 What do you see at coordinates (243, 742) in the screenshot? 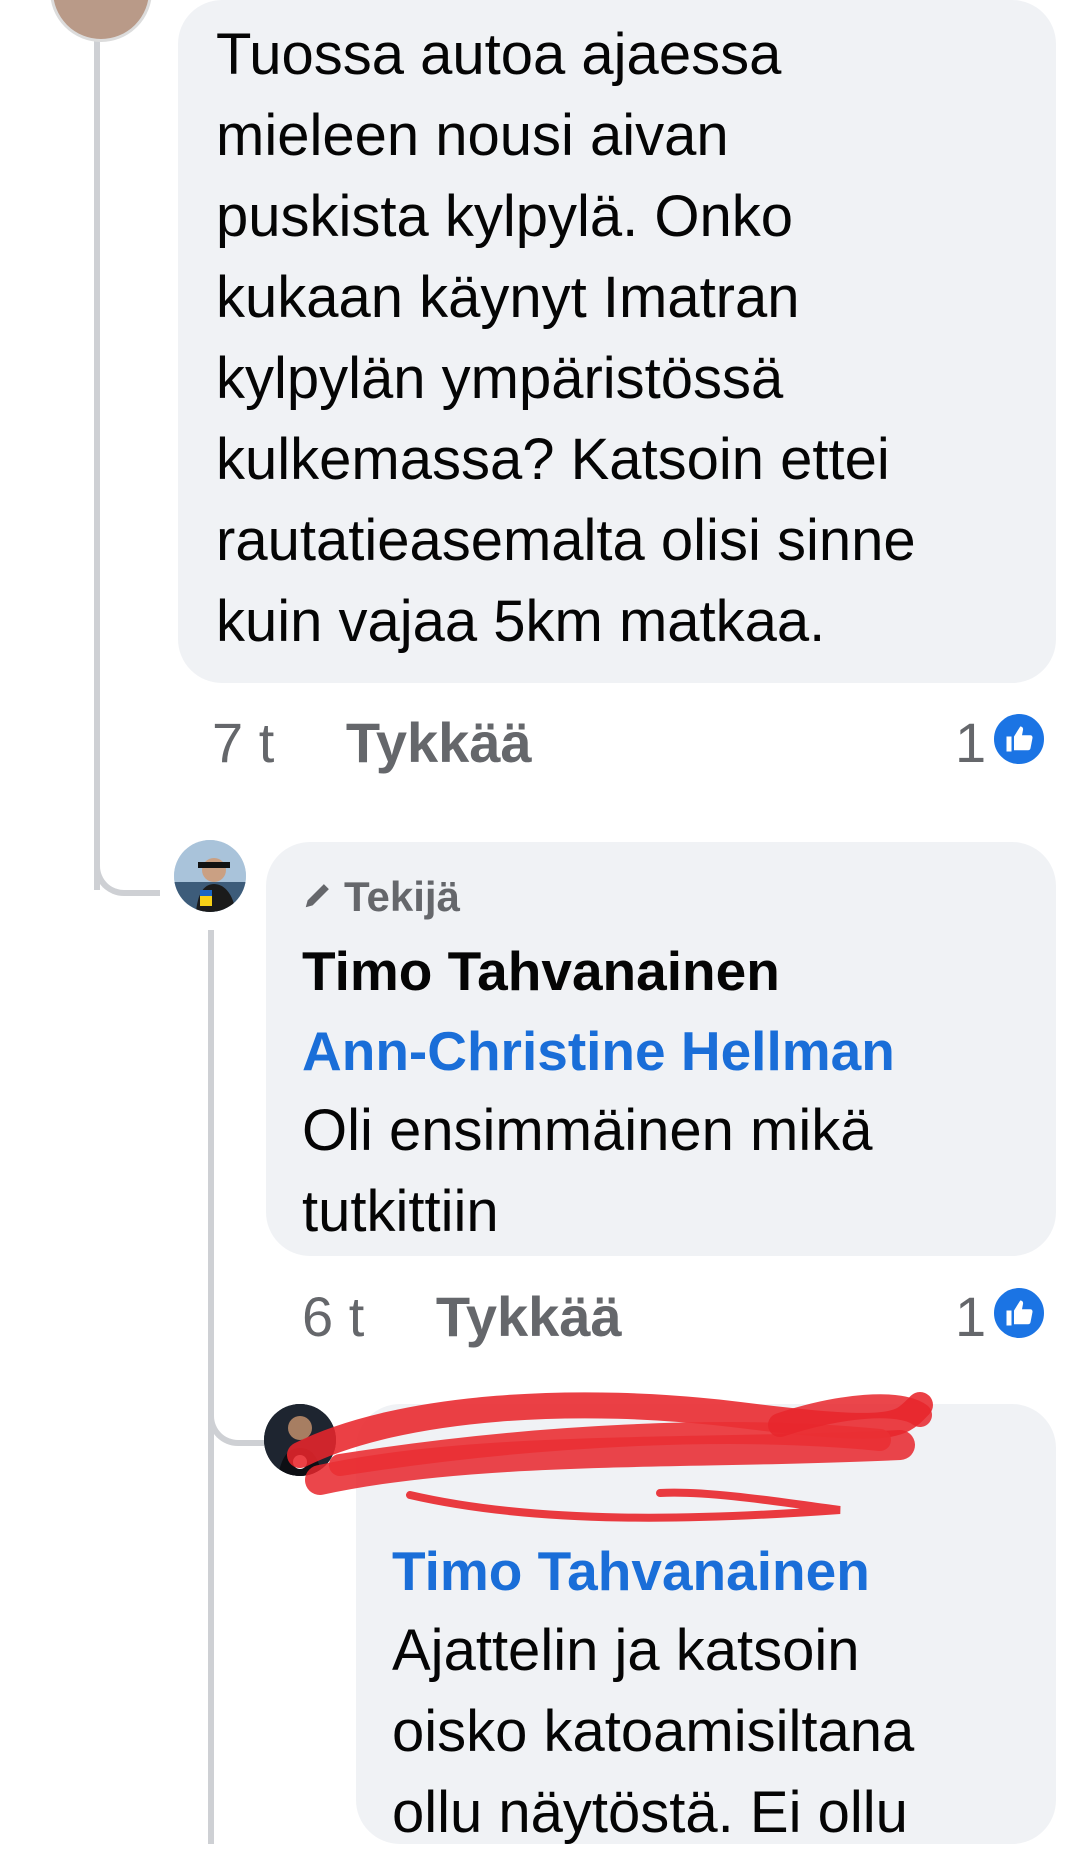
I see `comment-timestamp: 7 t` at bounding box center [243, 742].